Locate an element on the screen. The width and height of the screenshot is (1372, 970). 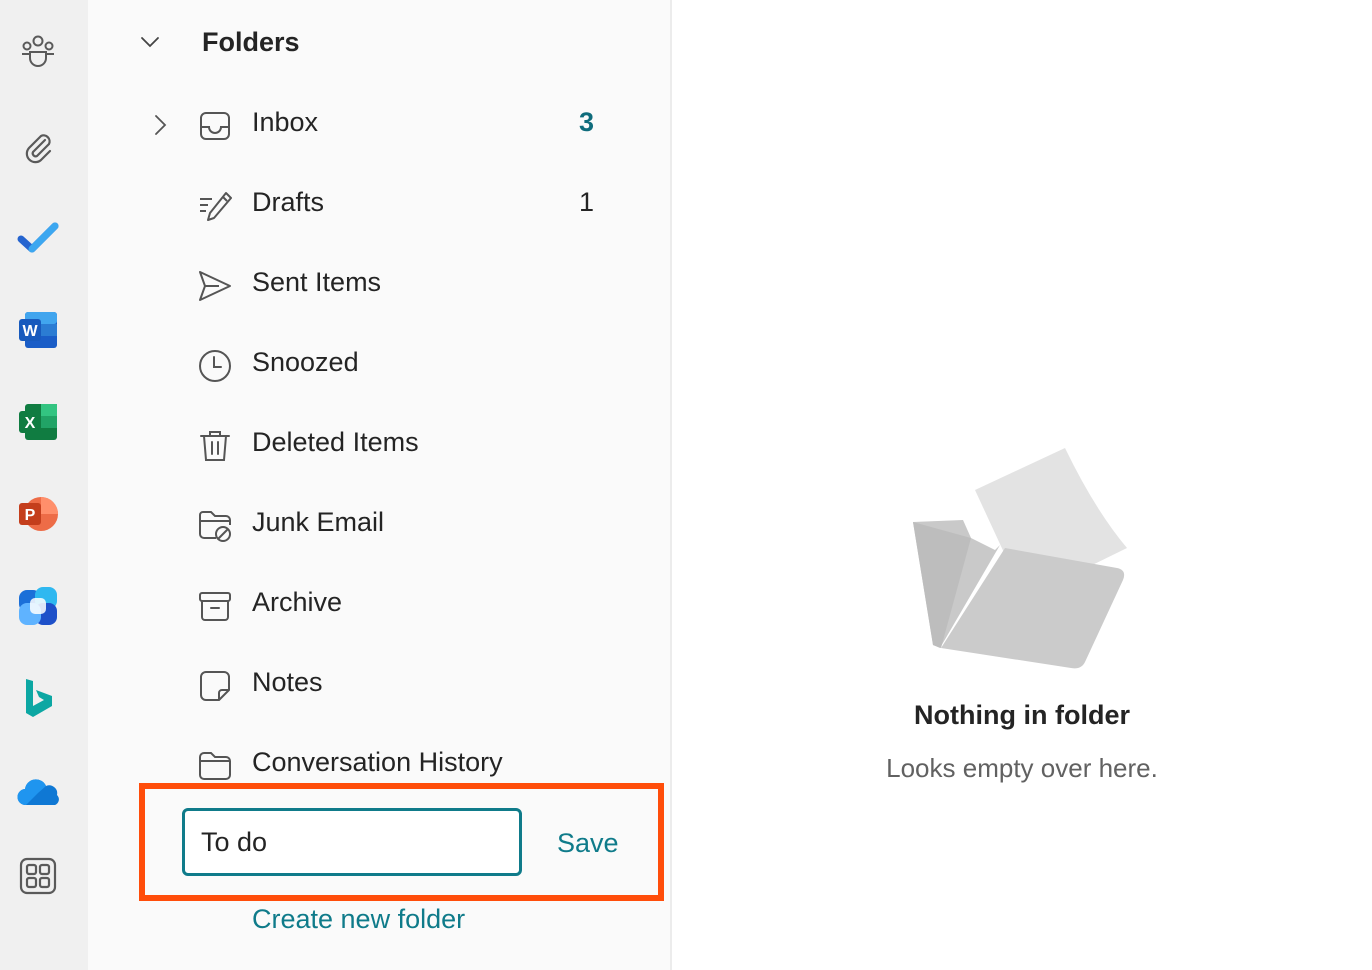
chevron-down-icon is located at coordinates (150, 42).